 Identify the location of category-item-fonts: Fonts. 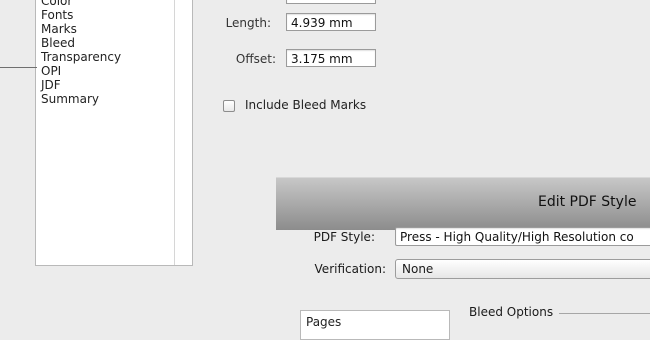
(57, 15).